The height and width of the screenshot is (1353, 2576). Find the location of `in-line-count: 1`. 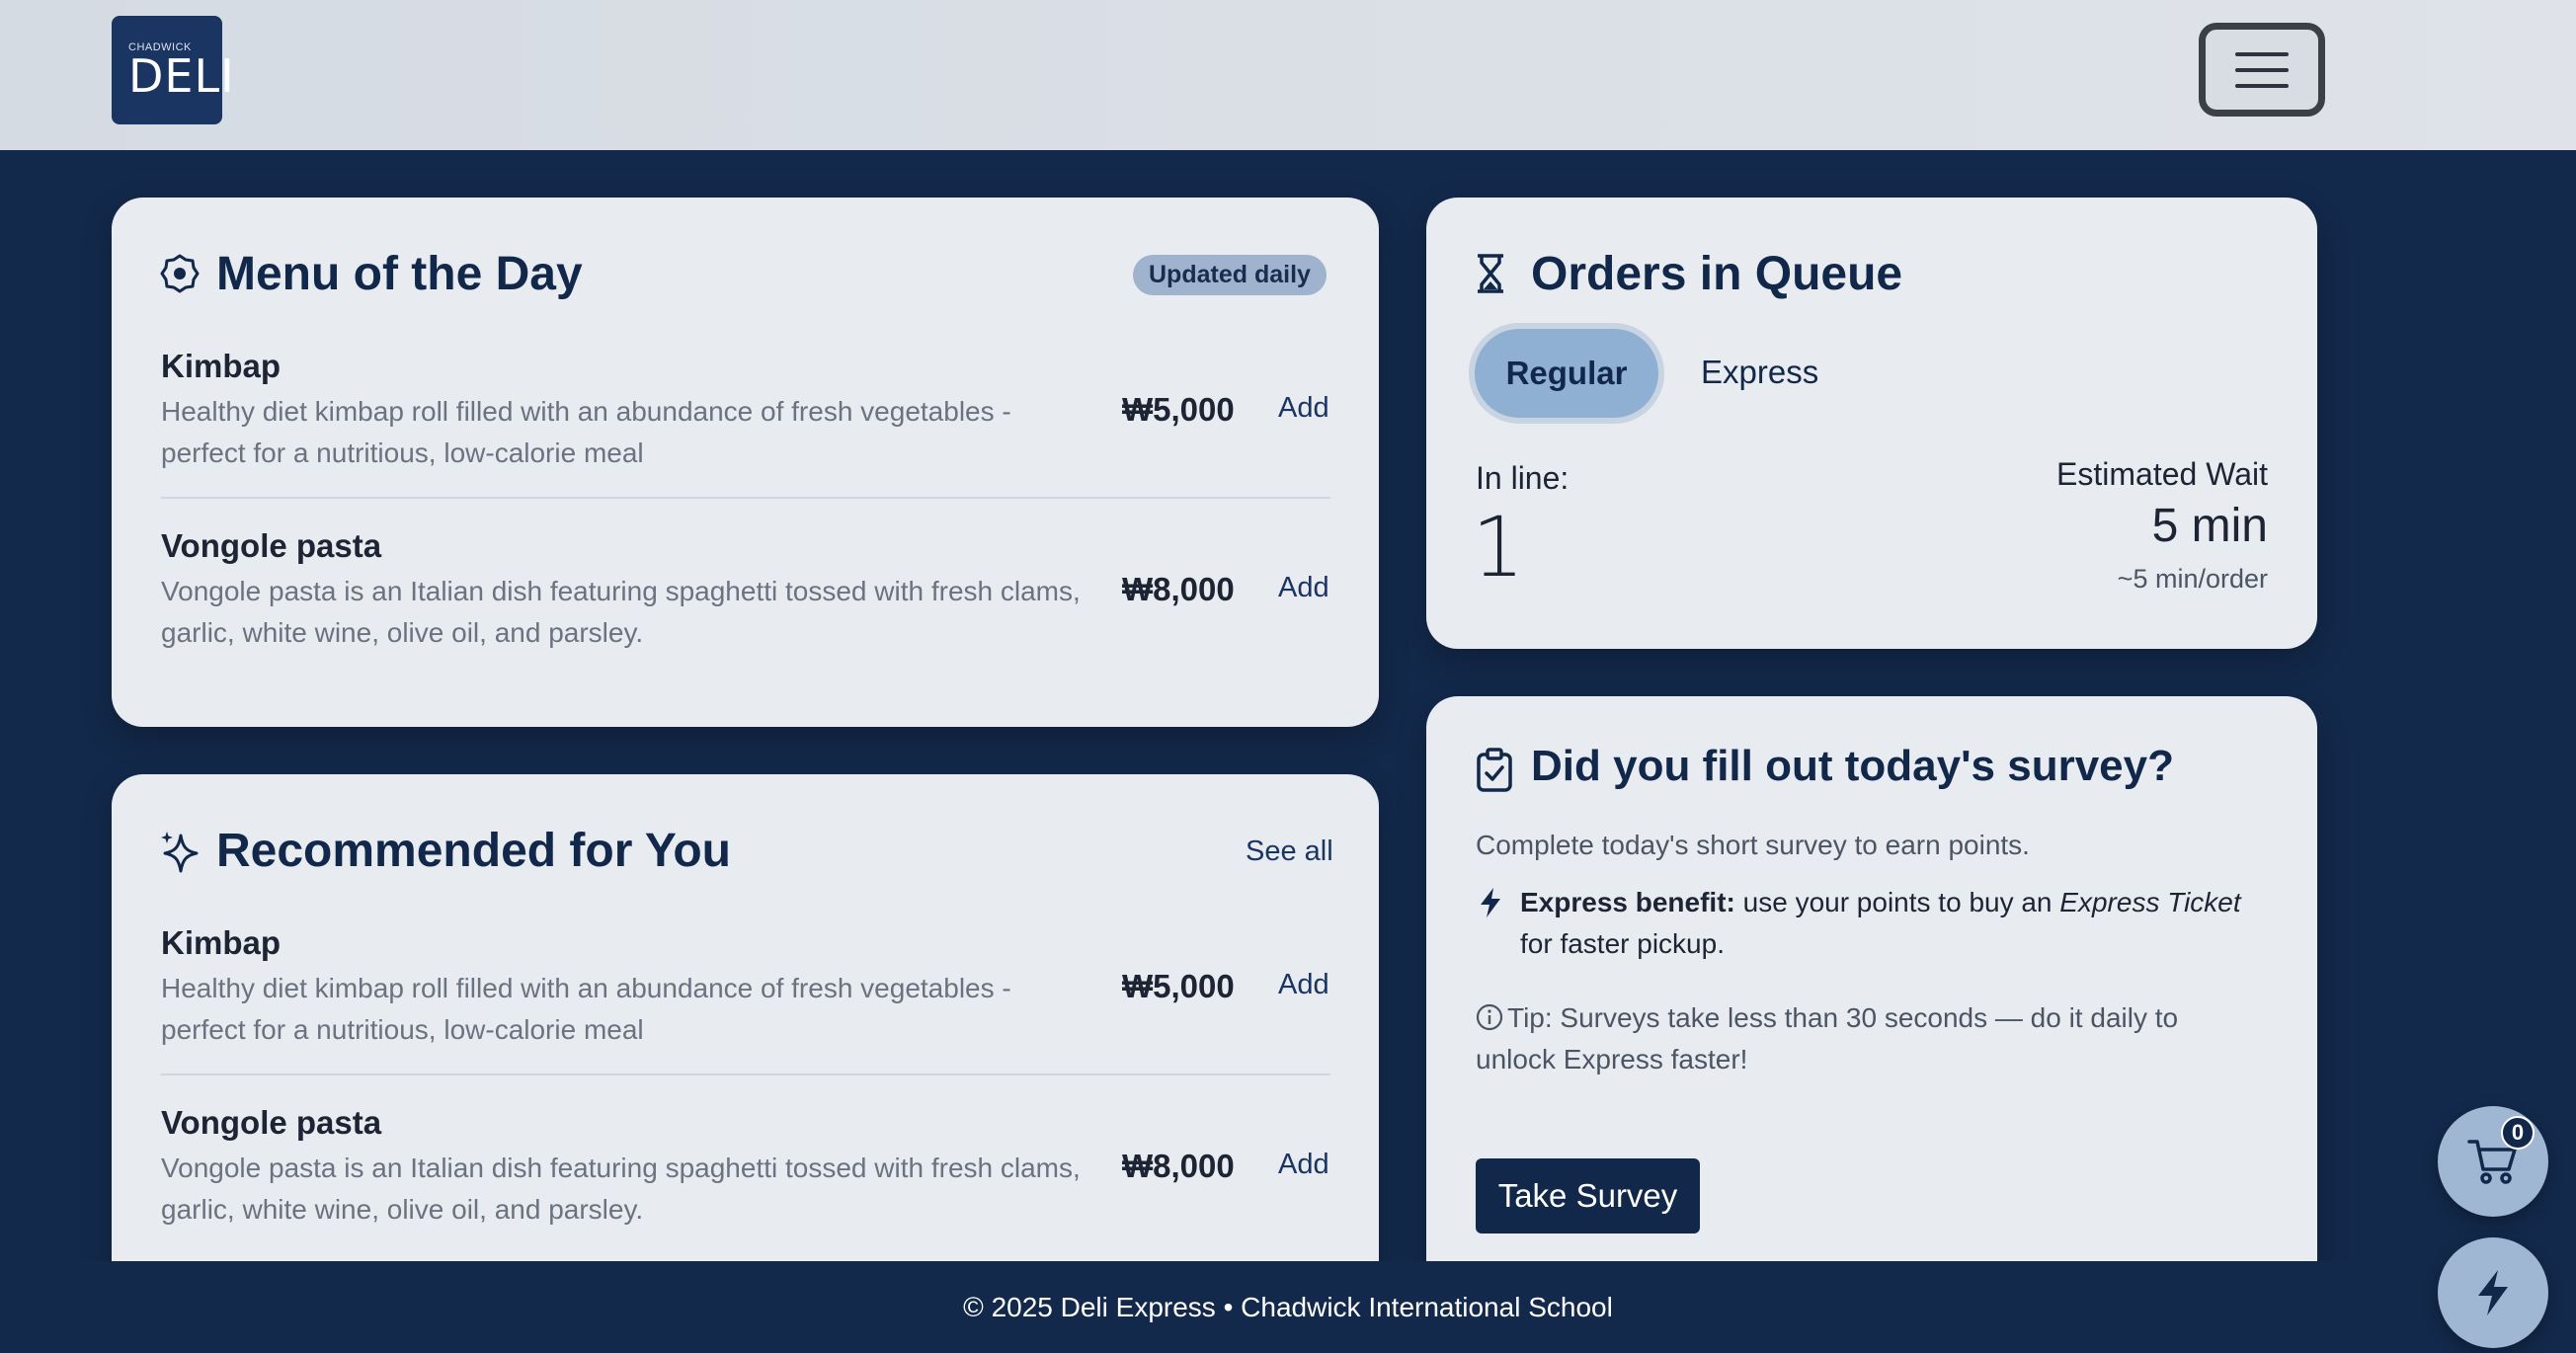

in-line-count: 1 is located at coordinates (1498, 547).